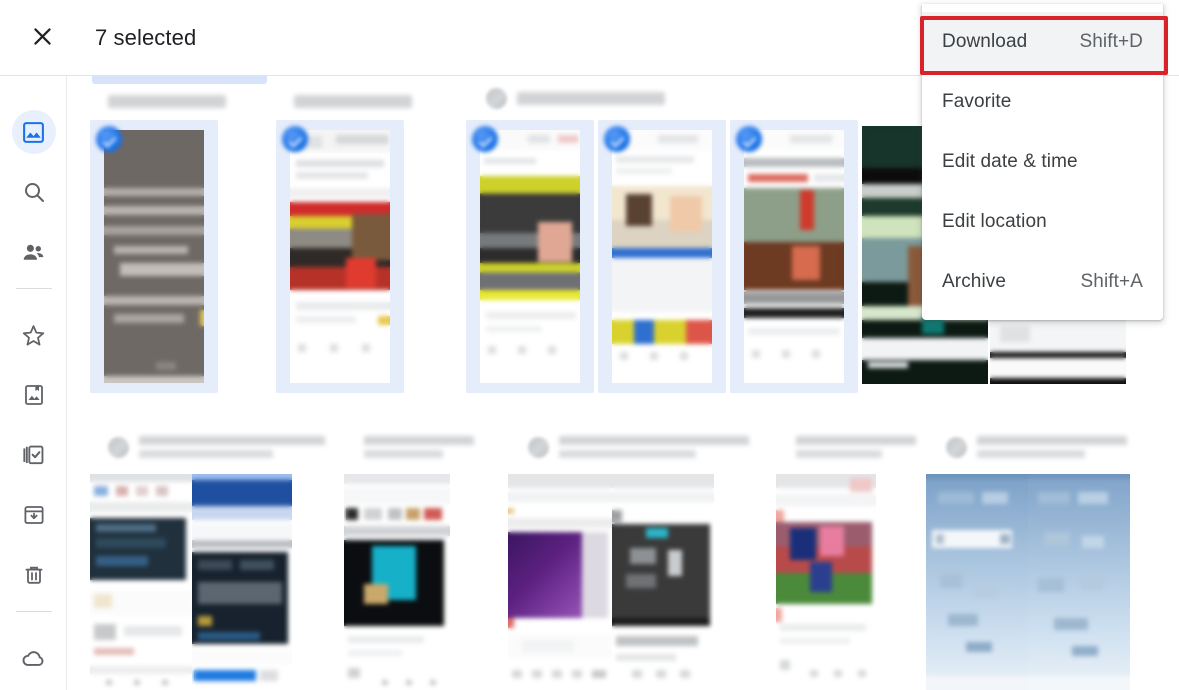 This screenshot has width=1179, height=690. I want to click on menu-item-label: Archive, so click(974, 281).